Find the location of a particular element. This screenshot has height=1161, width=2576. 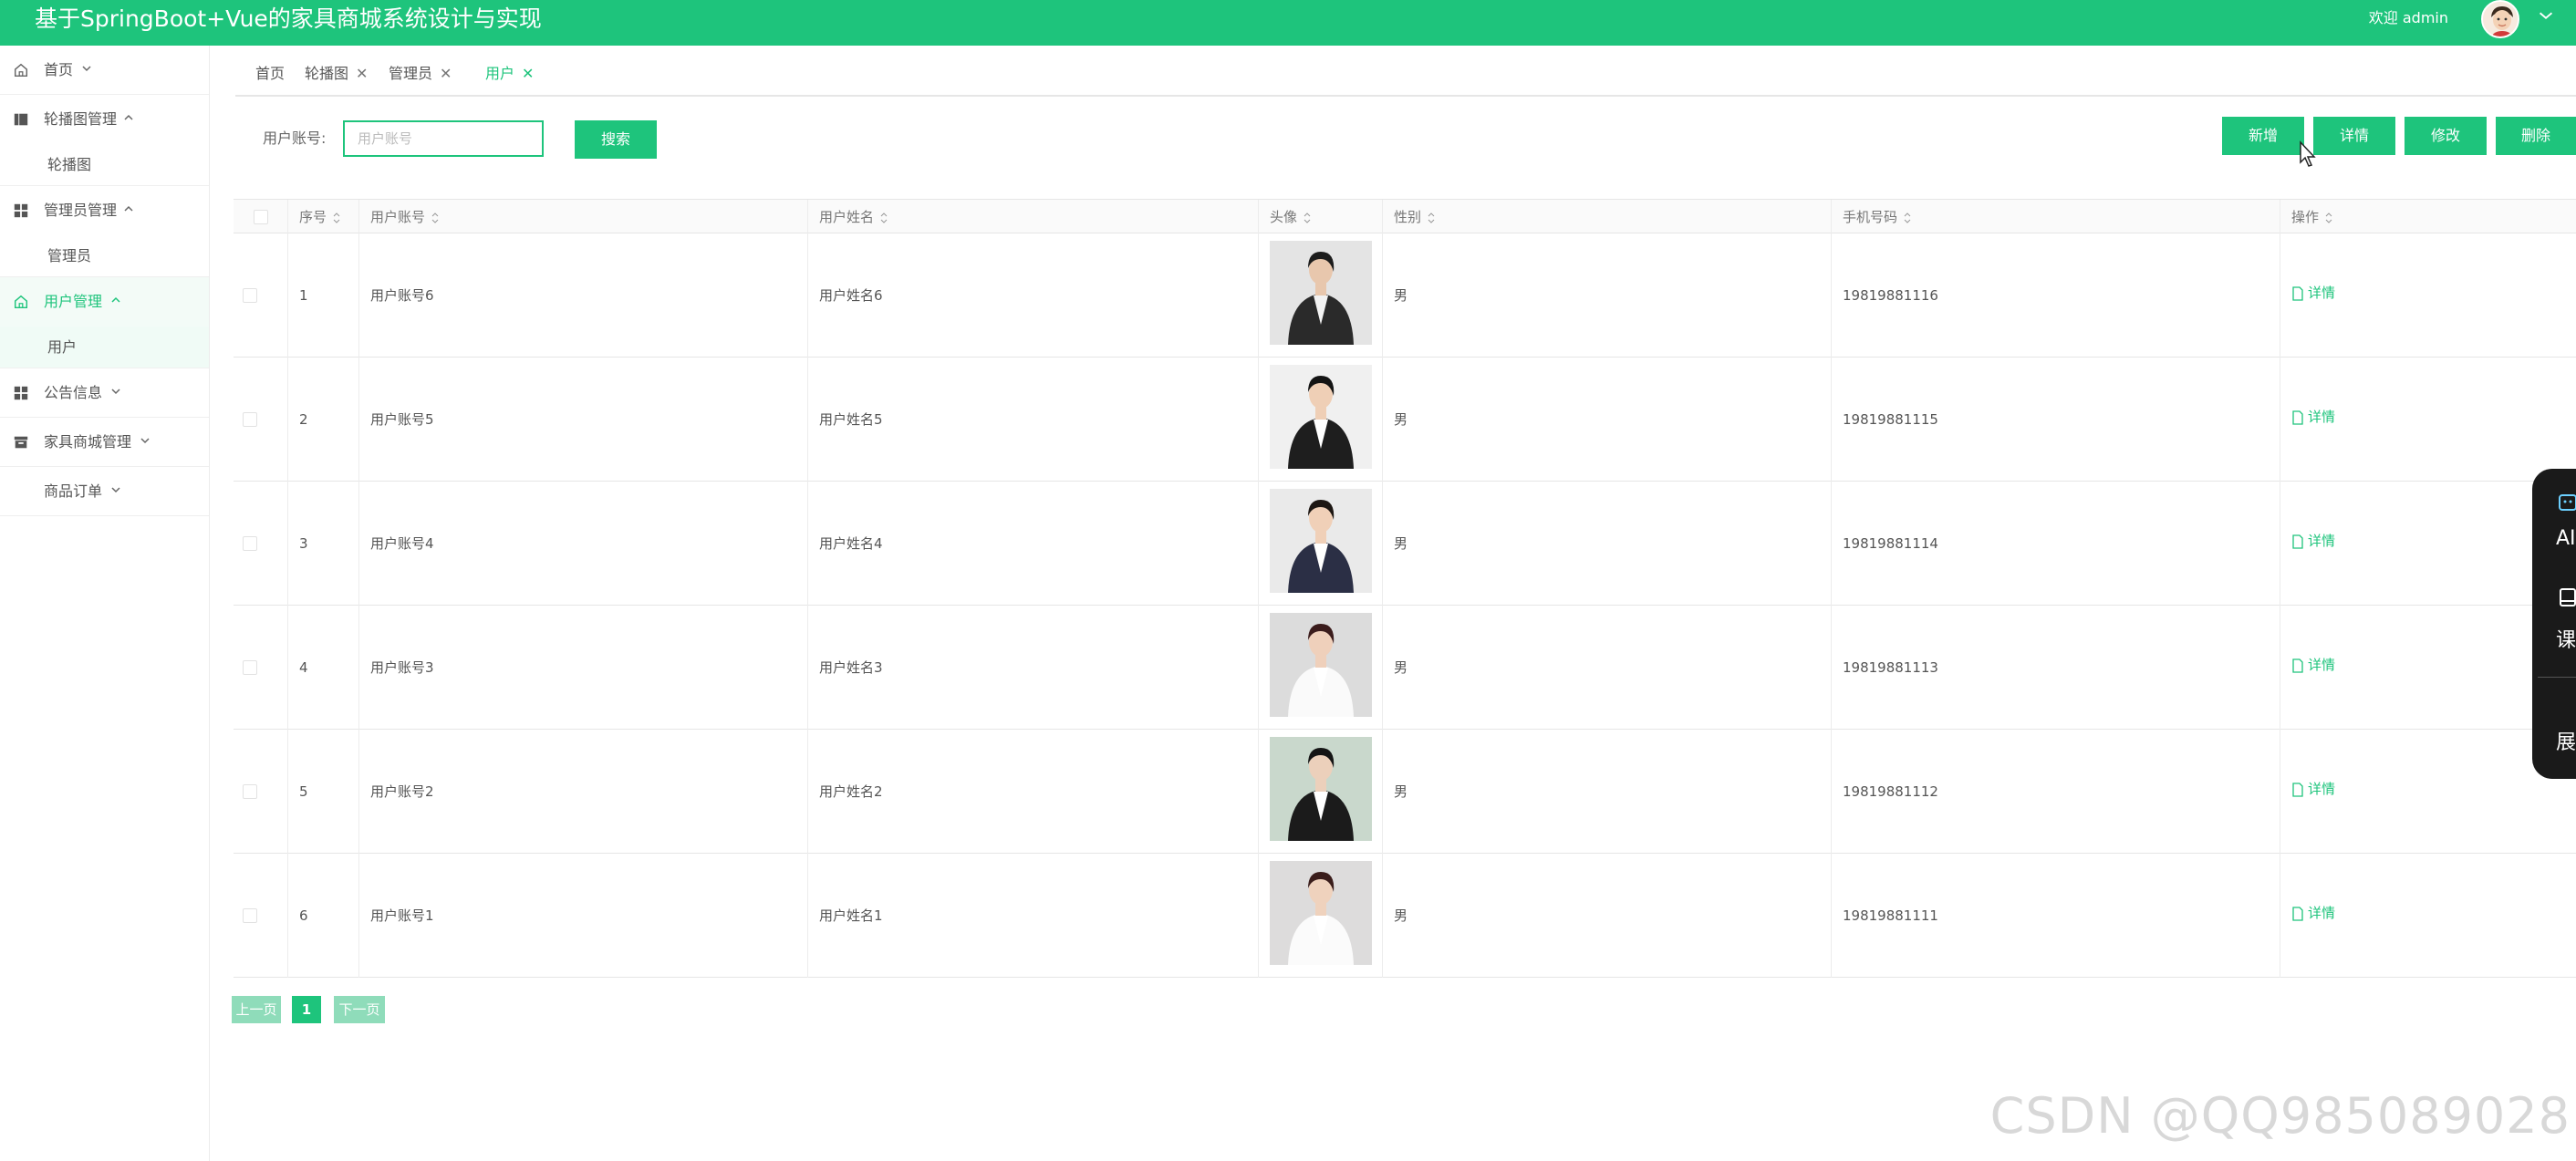

index-cell-text: 5 is located at coordinates (303, 791).